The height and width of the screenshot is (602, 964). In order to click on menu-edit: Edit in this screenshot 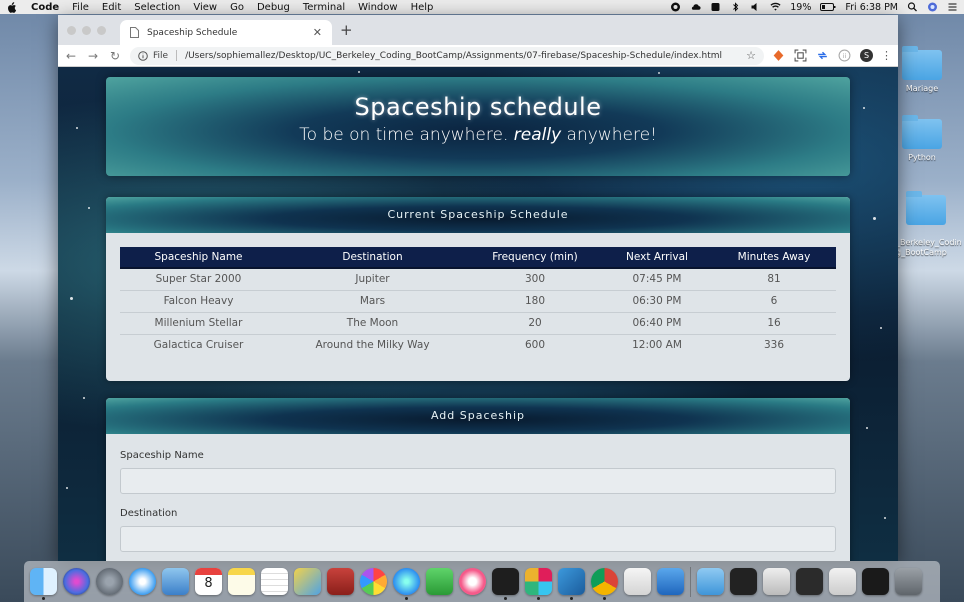, I will do `click(111, 7)`.